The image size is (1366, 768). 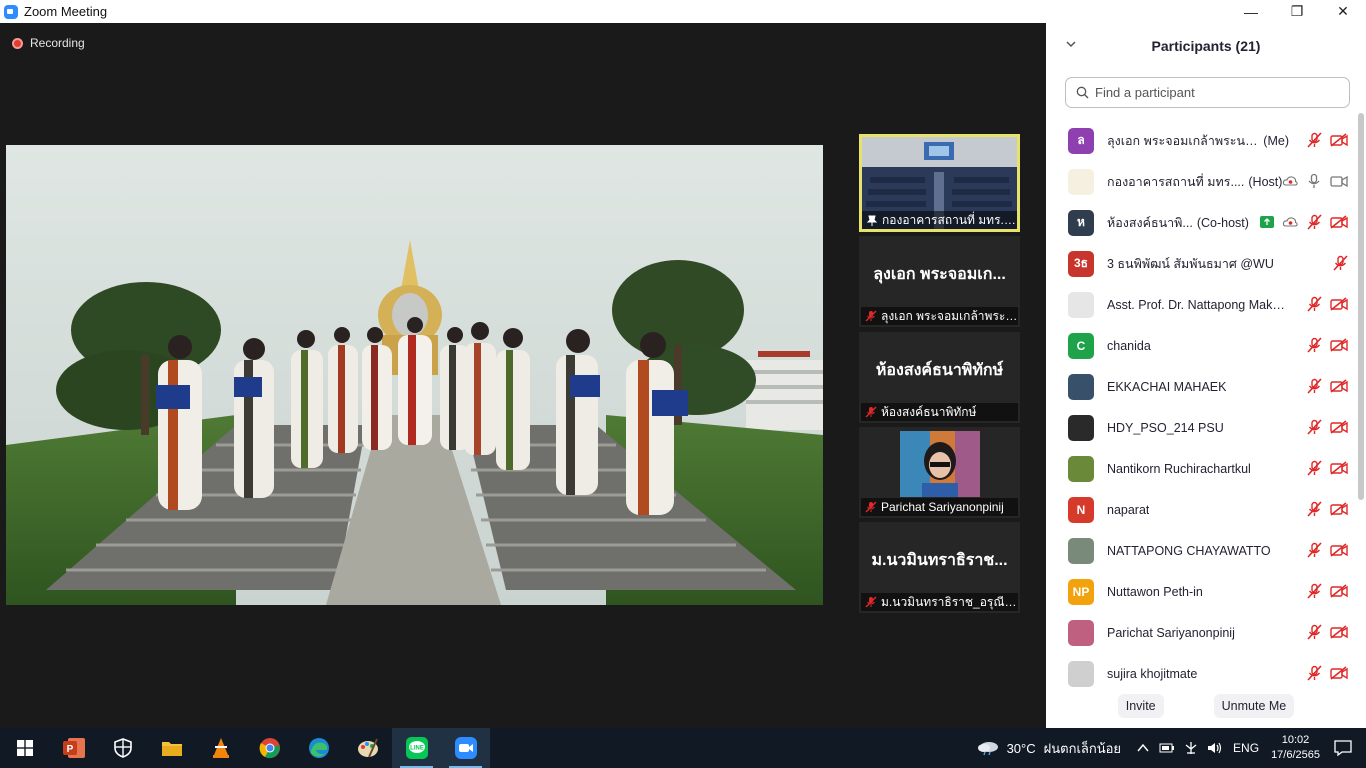 I want to click on edge-icon, so click(x=318, y=748).